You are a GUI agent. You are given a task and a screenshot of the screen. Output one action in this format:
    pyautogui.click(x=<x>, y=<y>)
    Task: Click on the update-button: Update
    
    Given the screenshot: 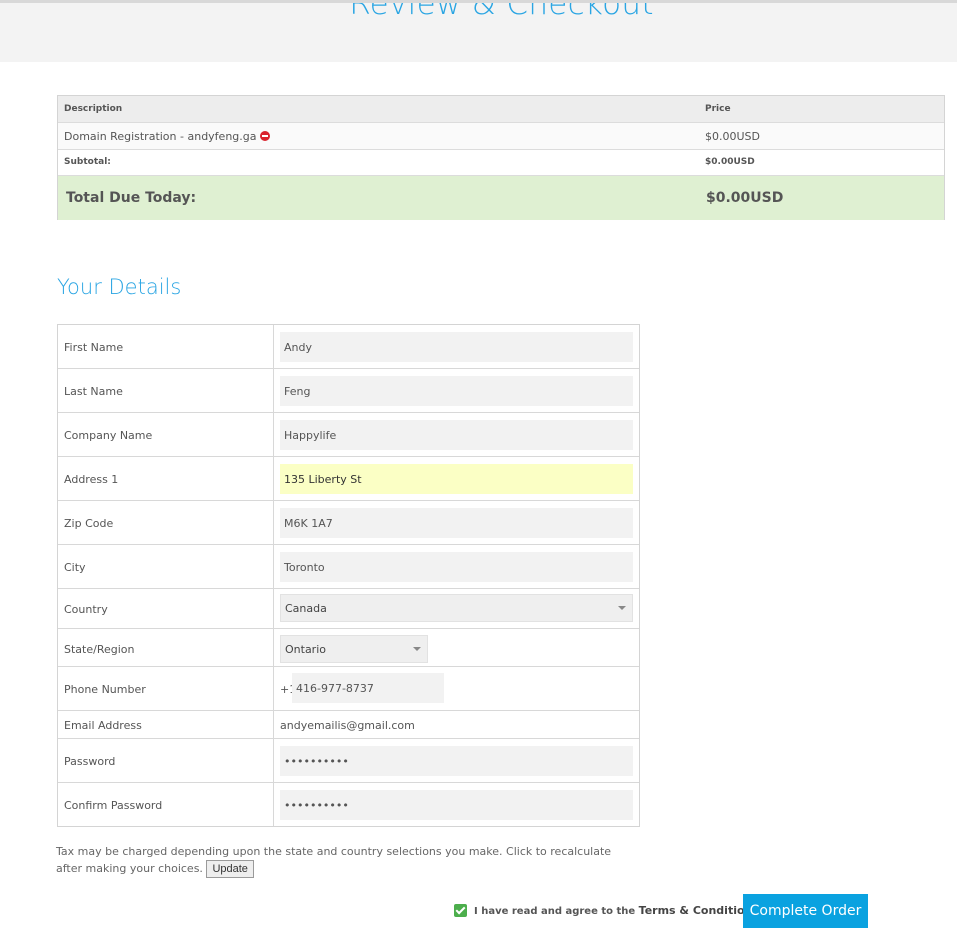 What is the action you would take?
    pyautogui.click(x=230, y=869)
    